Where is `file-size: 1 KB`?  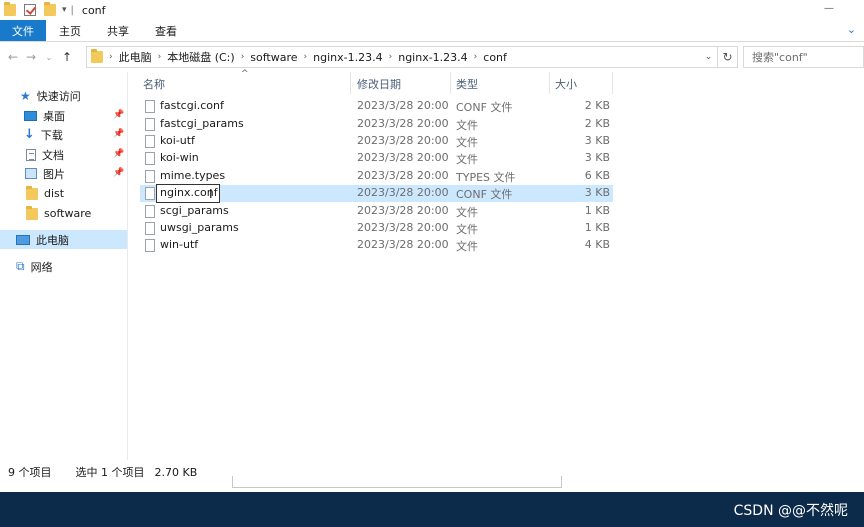
file-size: 1 KB is located at coordinates (597, 227).